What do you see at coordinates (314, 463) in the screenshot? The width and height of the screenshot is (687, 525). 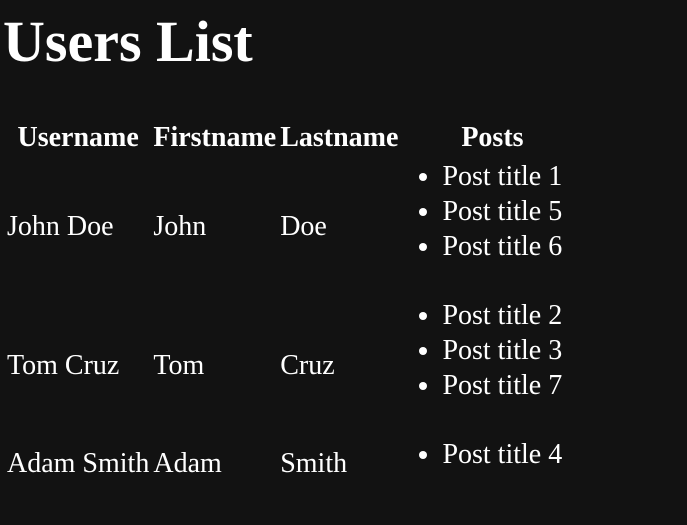 I see `cell-lastname: Smith` at bounding box center [314, 463].